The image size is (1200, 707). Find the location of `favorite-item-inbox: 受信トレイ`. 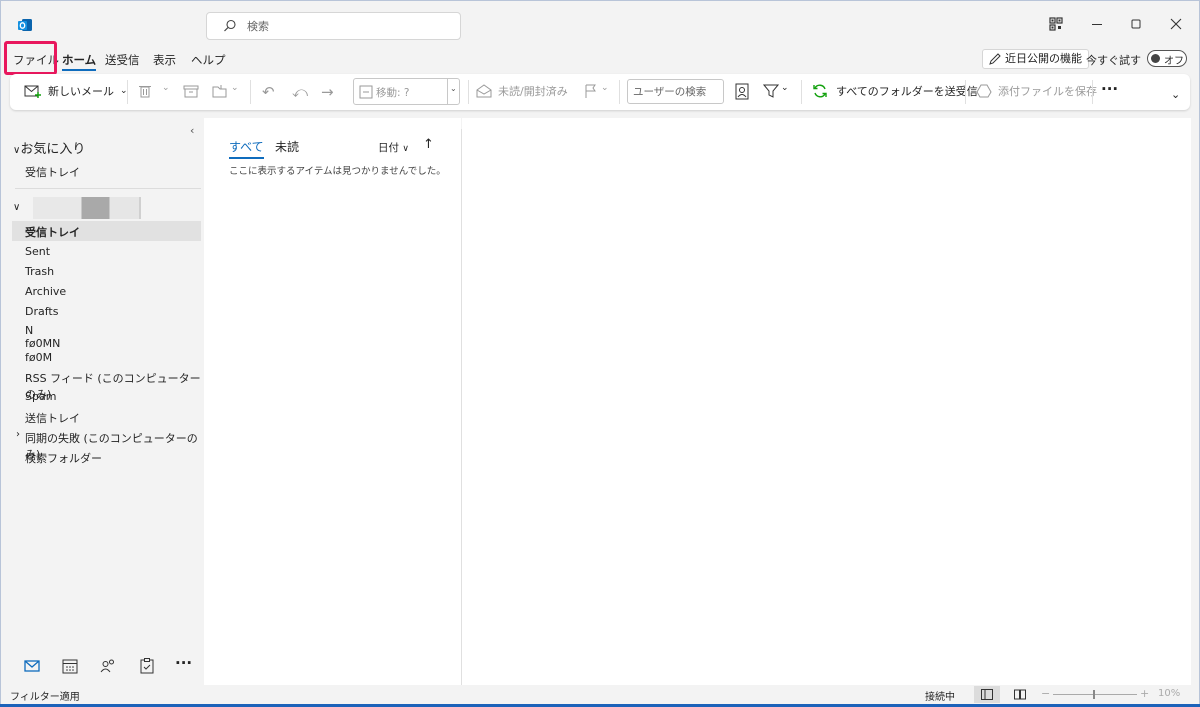

favorite-item-inbox: 受信トレイ is located at coordinates (52, 172).